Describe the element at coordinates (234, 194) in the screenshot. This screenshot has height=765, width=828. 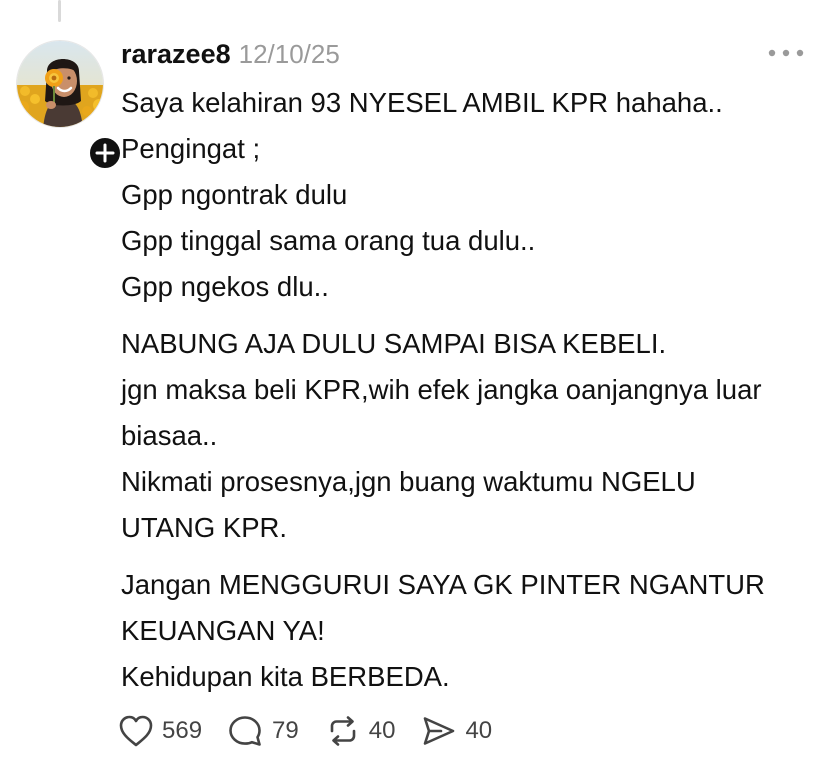
I see `post-line: Gpp ngontrak dulu` at that location.